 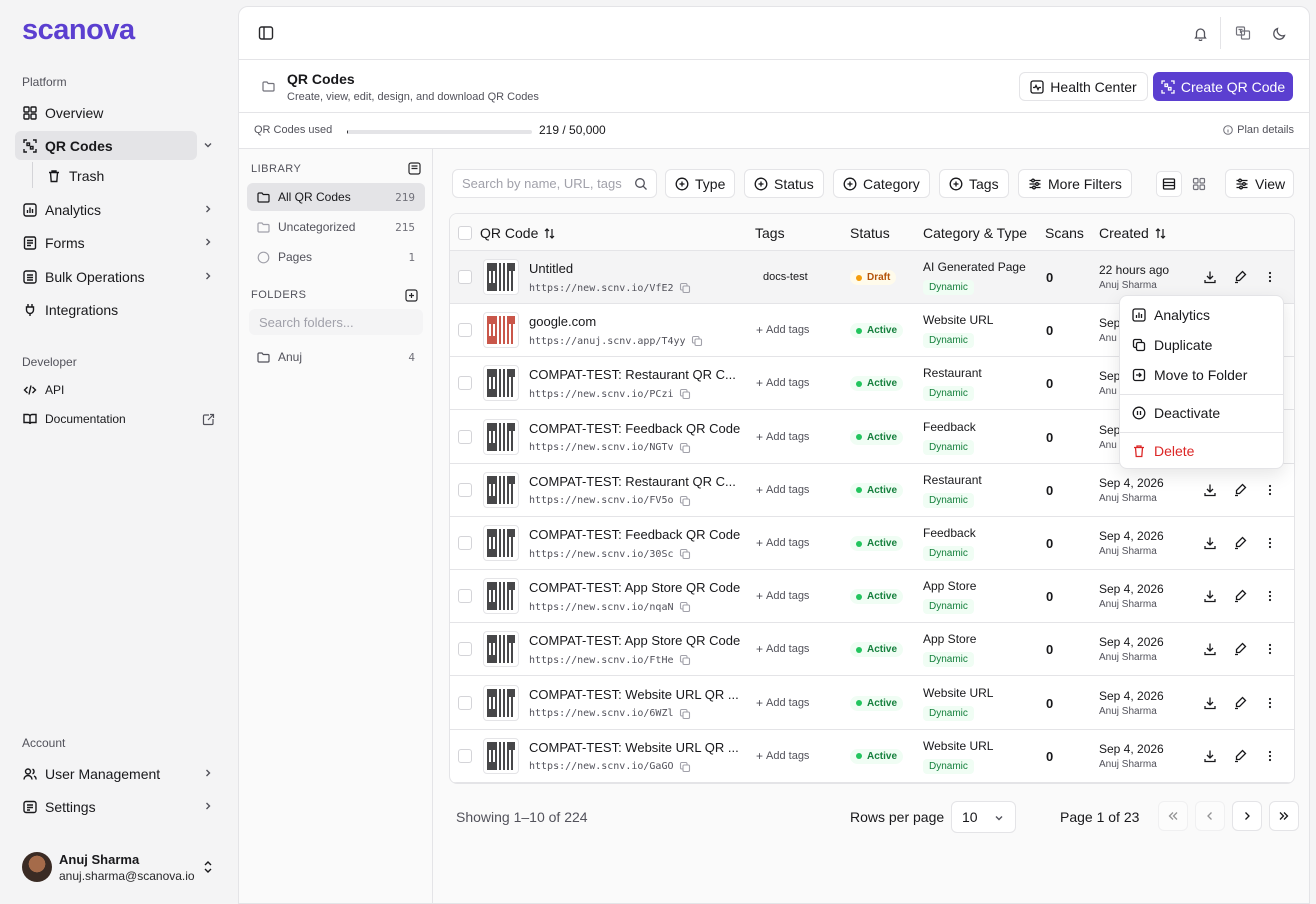 What do you see at coordinates (784, 183) in the screenshot?
I see `filter-status-button: Status` at bounding box center [784, 183].